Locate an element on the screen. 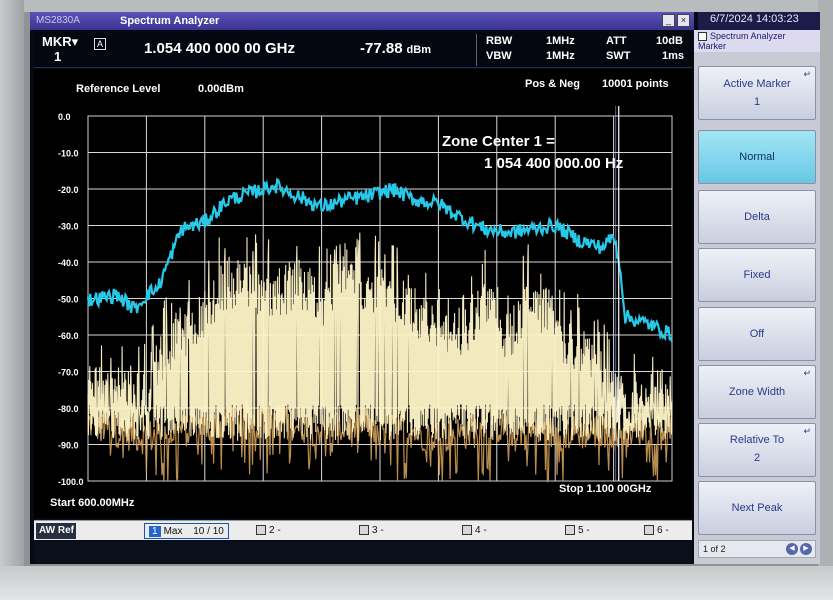 The image size is (833, 600). y-tick-label: -30.0 is located at coordinates (68, 227).